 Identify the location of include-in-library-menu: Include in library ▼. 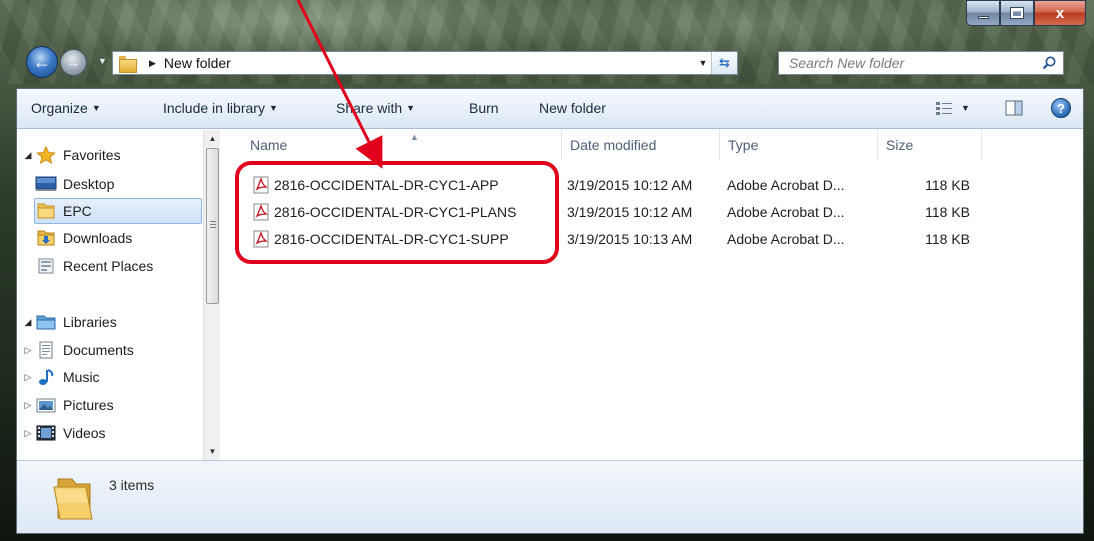
(220, 108).